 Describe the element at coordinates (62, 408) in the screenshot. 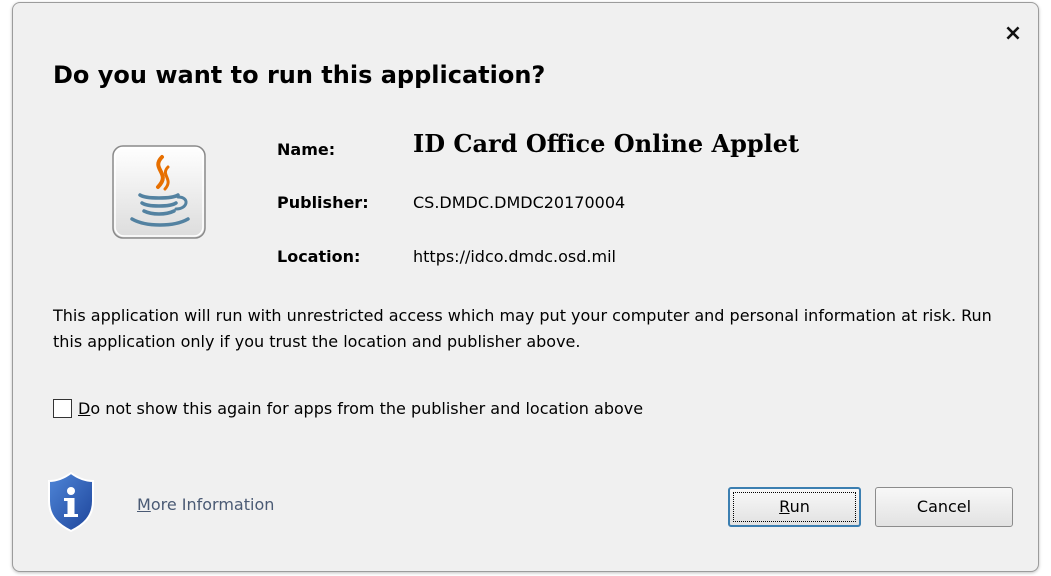

I see `dont-show-again-checkbox` at that location.